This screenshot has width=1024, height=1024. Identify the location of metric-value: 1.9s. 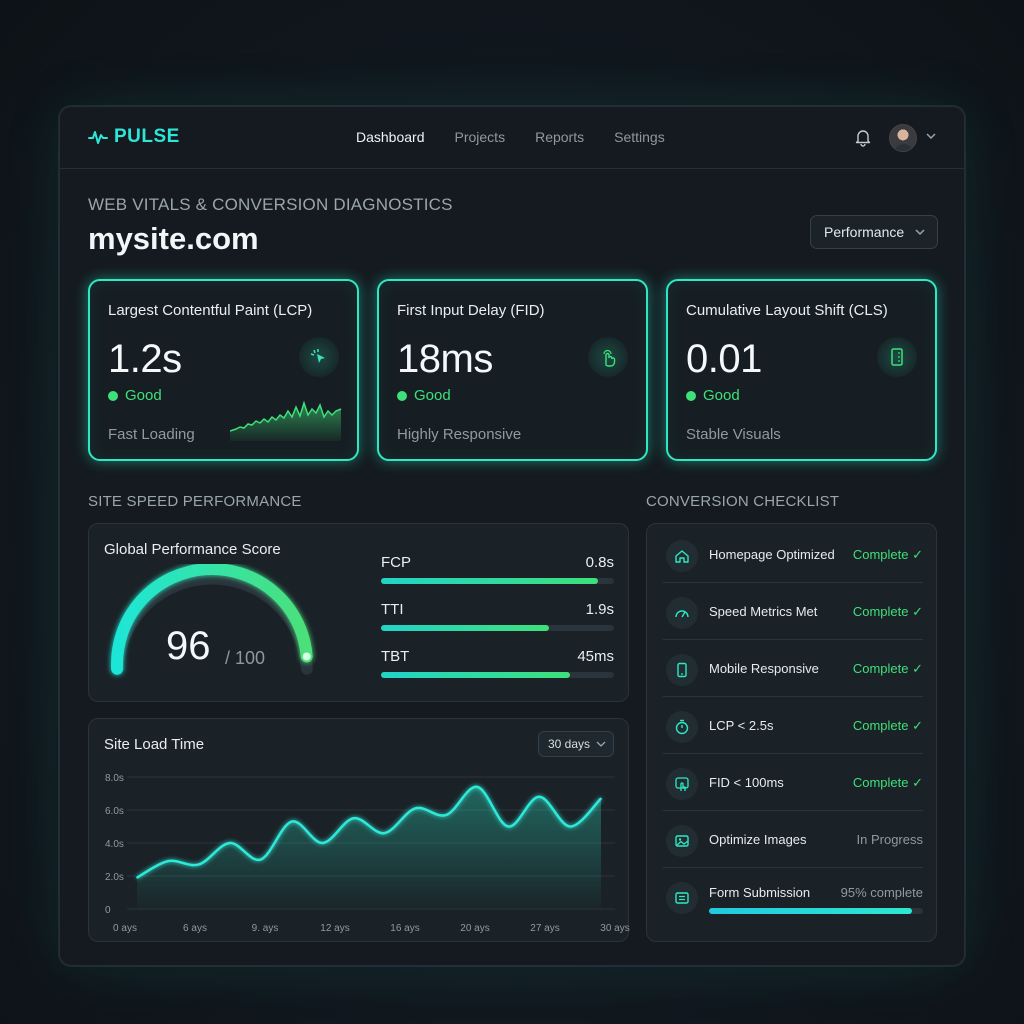
(599, 609).